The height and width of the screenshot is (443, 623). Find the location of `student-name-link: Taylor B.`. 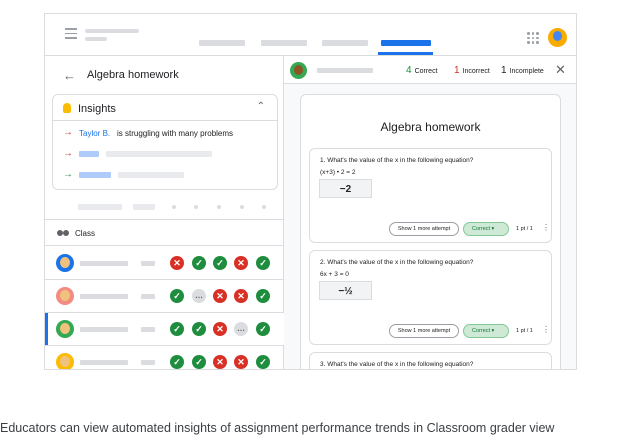

student-name-link: Taylor B. is located at coordinates (94, 133).